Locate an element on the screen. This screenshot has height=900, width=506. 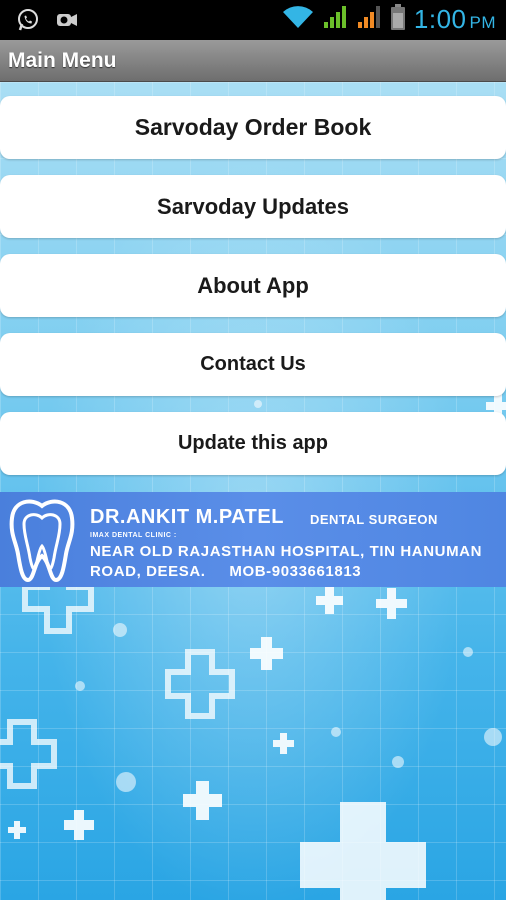
doctor-name: DR.ANKIT M.PATEL is located at coordinates (187, 517).